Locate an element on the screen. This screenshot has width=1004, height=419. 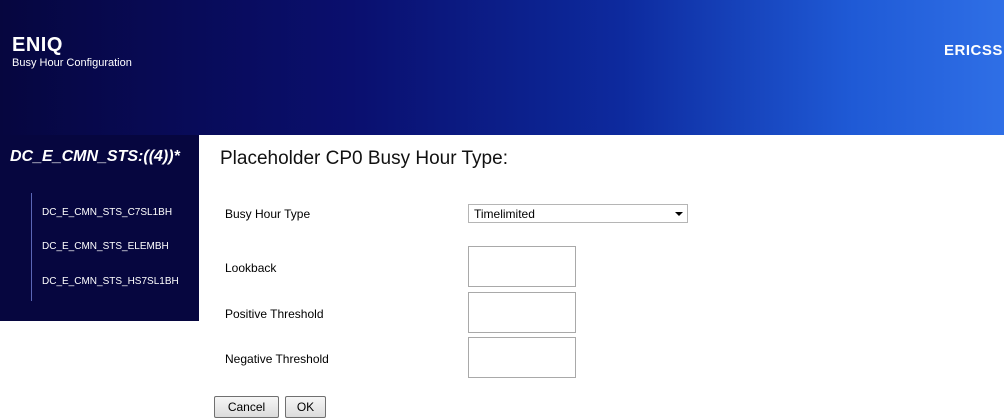
sidebar-item-elembh: DC_E_CMN_STS_ELEMBH is located at coordinates (105, 246).